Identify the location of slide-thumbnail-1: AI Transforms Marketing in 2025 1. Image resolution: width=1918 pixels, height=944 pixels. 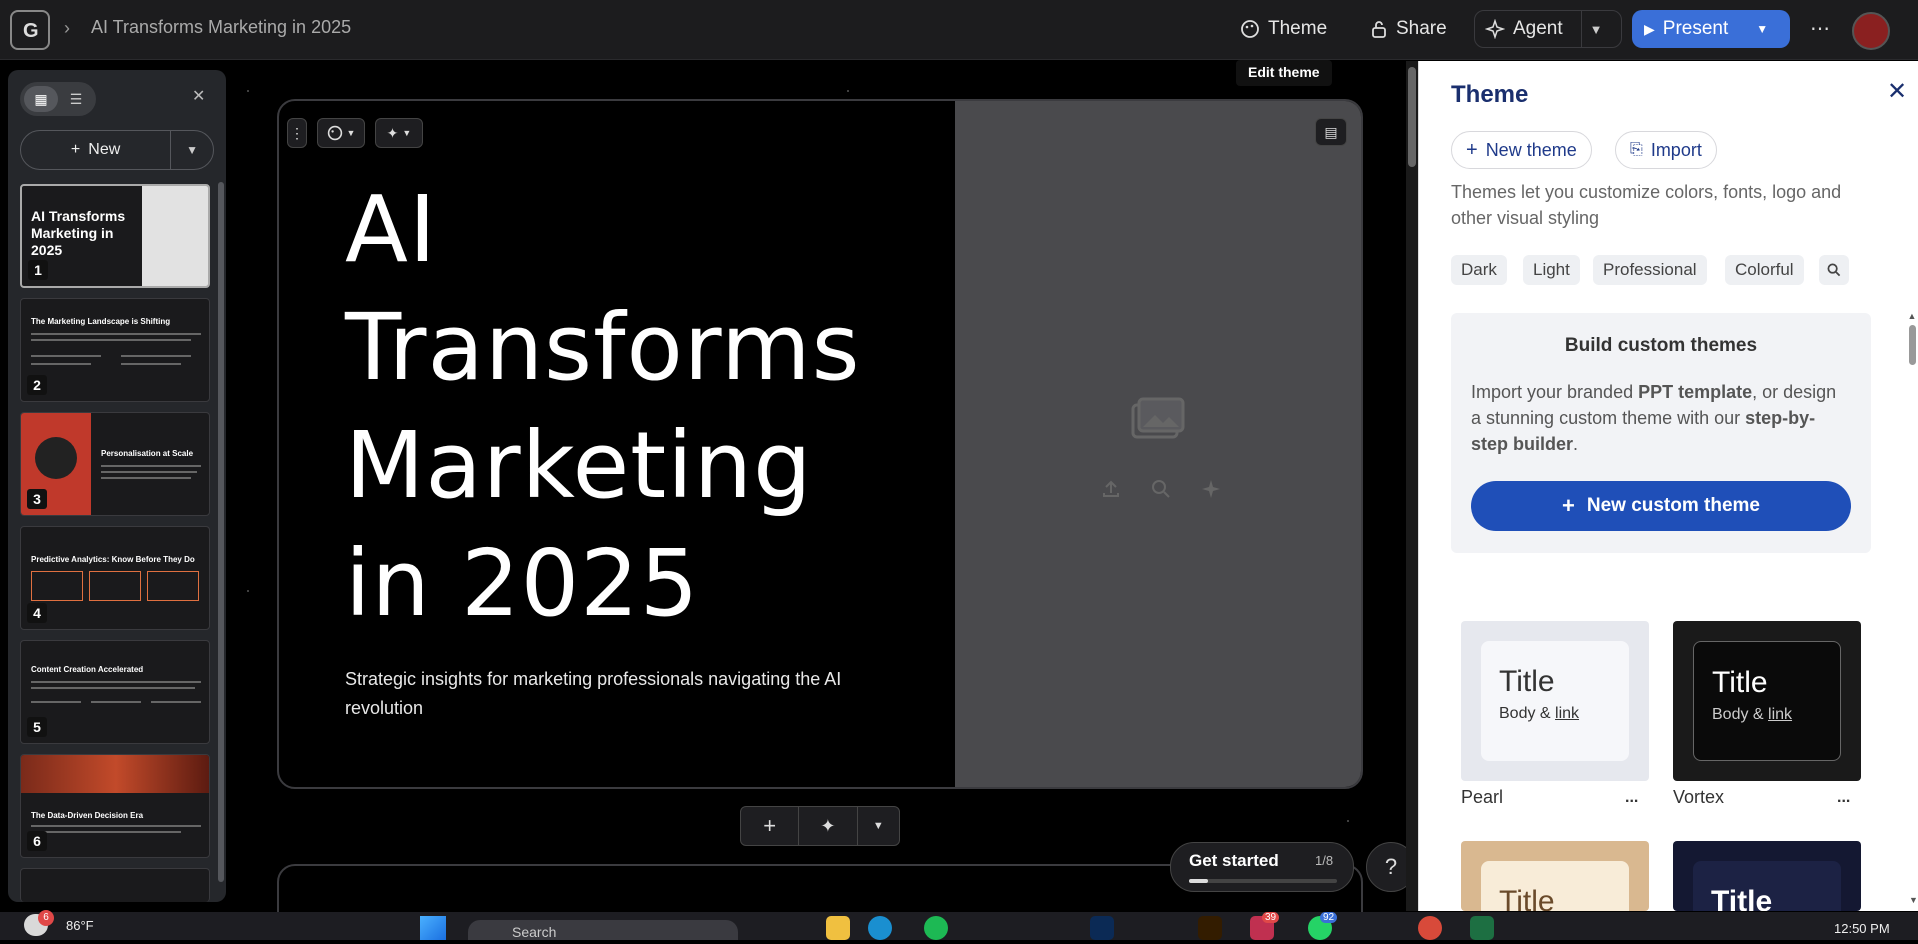
(115, 236).